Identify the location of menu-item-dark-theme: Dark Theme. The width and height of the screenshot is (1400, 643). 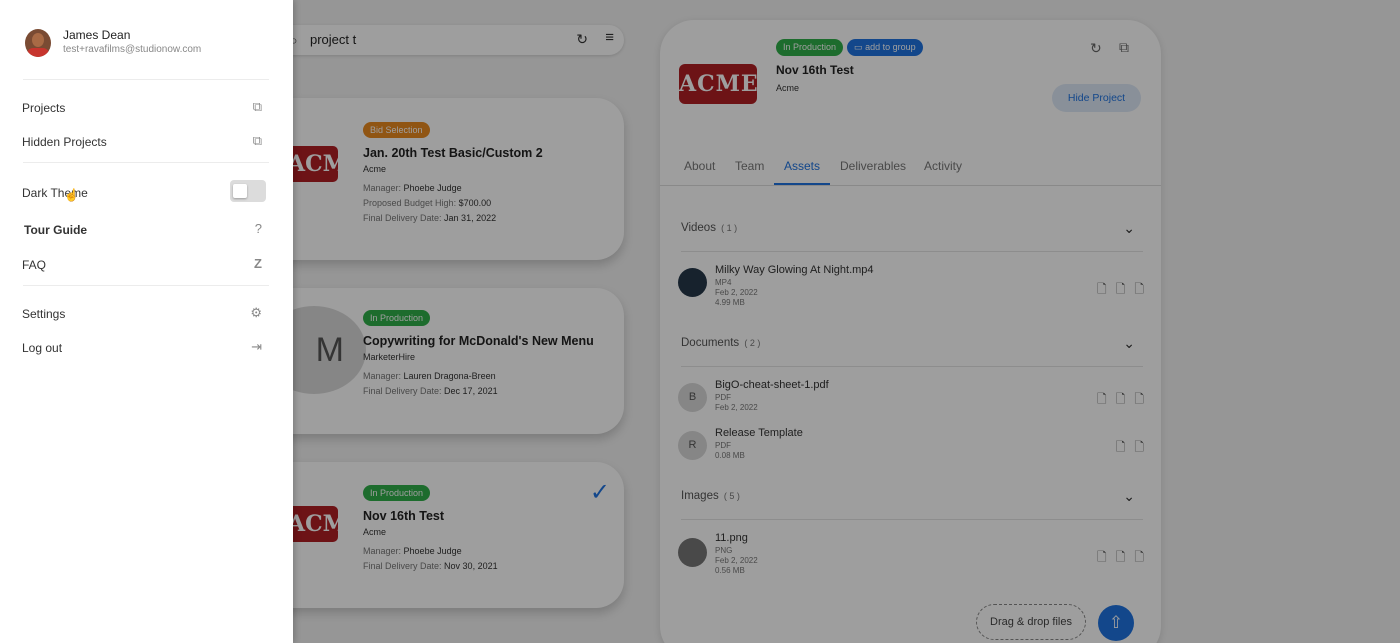
(144, 193).